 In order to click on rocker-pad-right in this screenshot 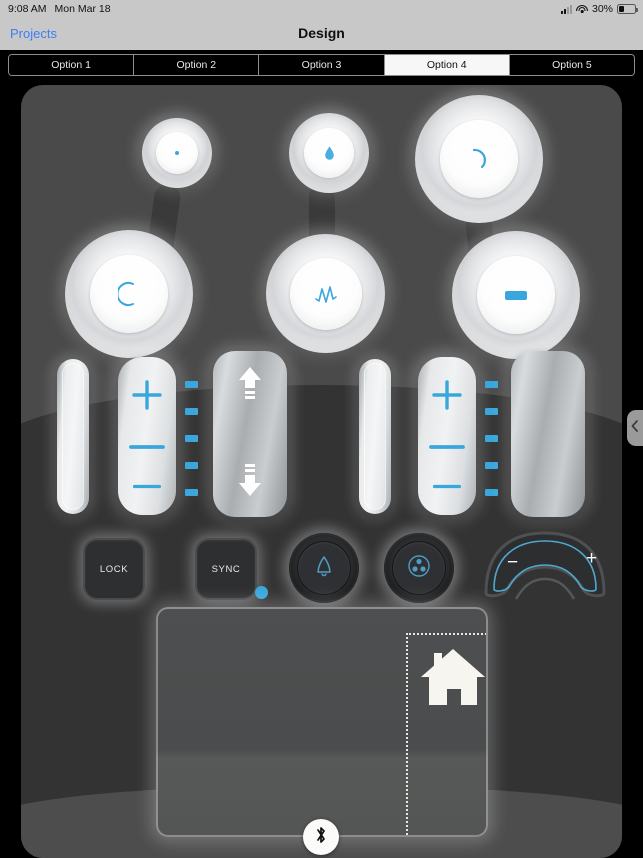, I will do `click(548, 434)`.